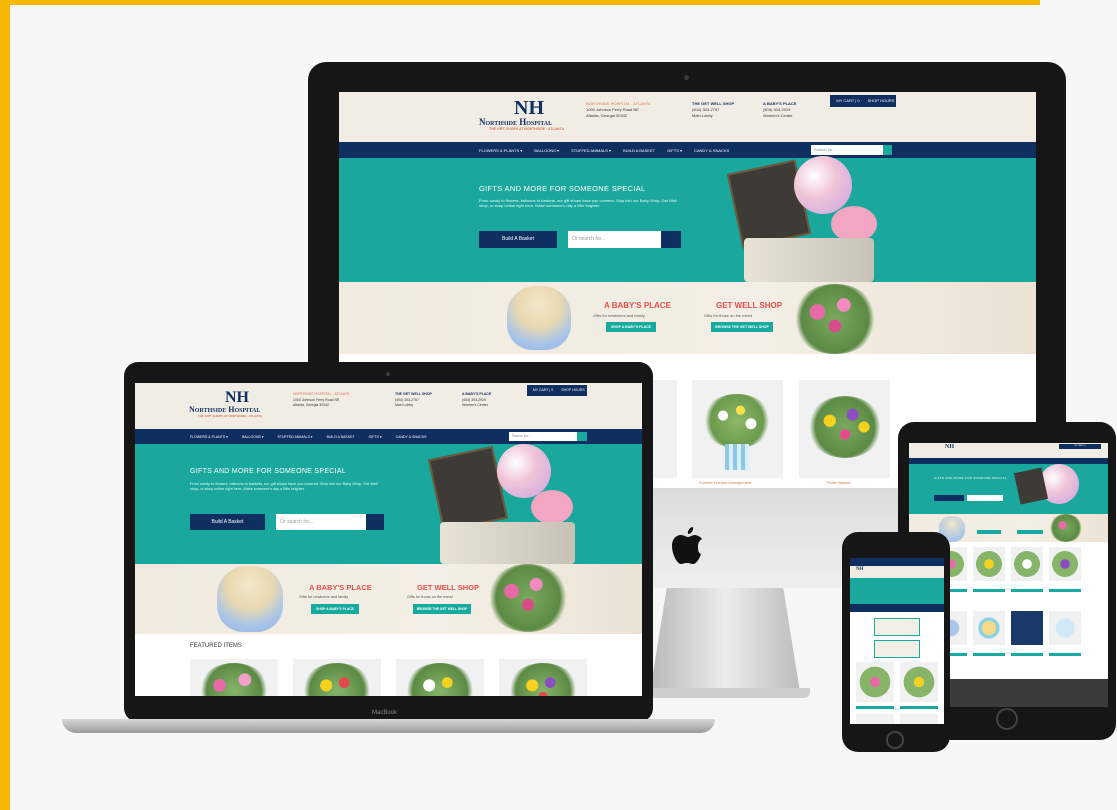 This screenshot has height=810, width=1117. I want to click on baby-place: Women's Center, so click(475, 405).